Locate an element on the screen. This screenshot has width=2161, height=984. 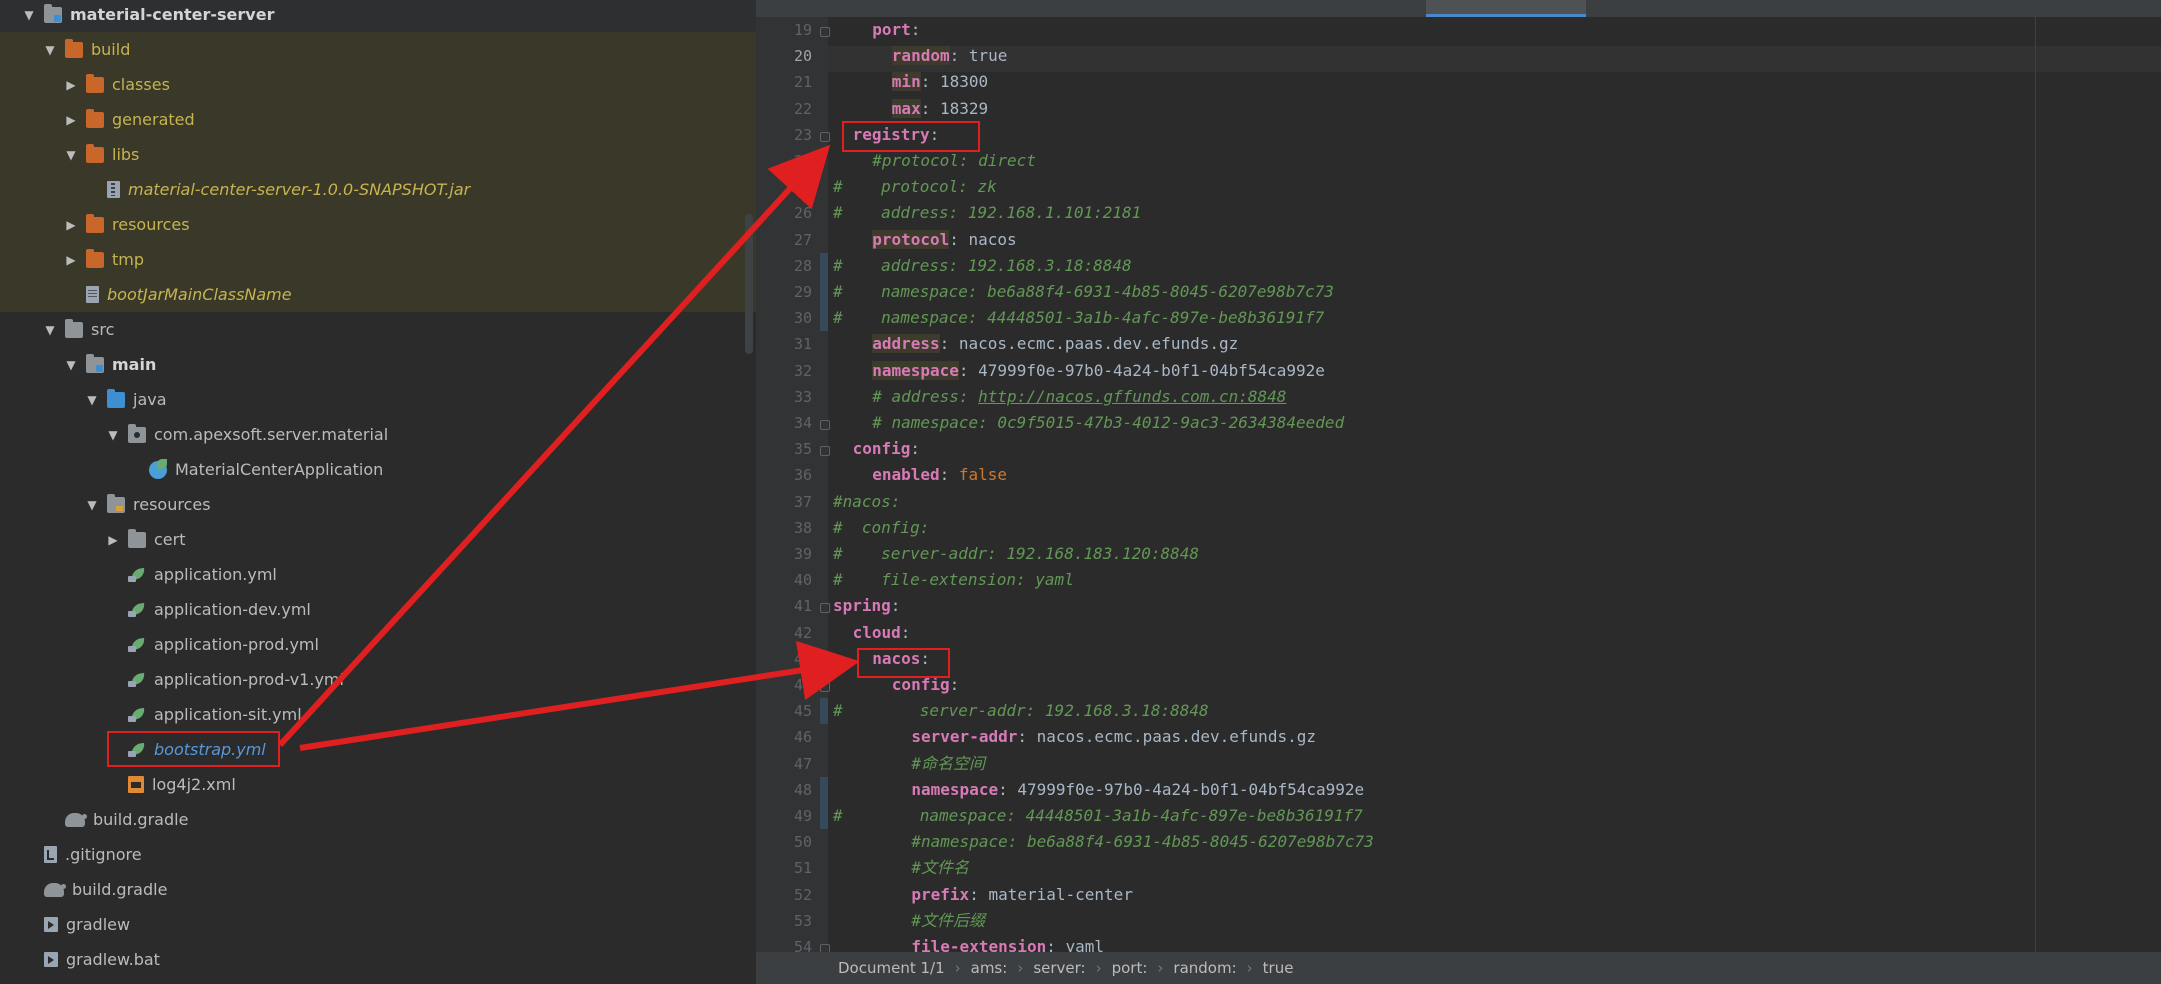
tree-item: ▼ main is located at coordinates (378, 364).